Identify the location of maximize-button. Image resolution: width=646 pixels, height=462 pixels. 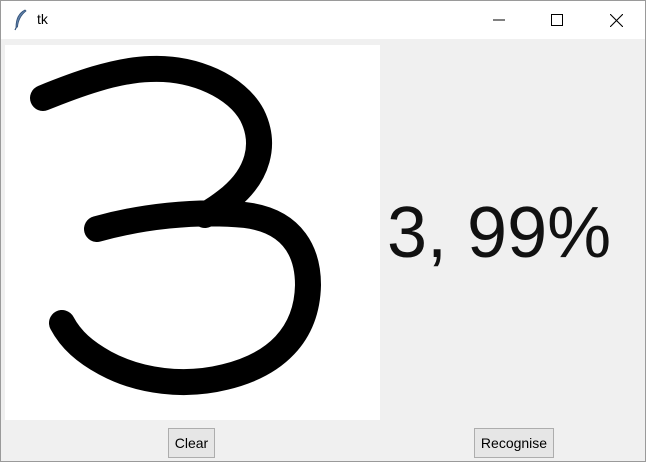
(557, 20).